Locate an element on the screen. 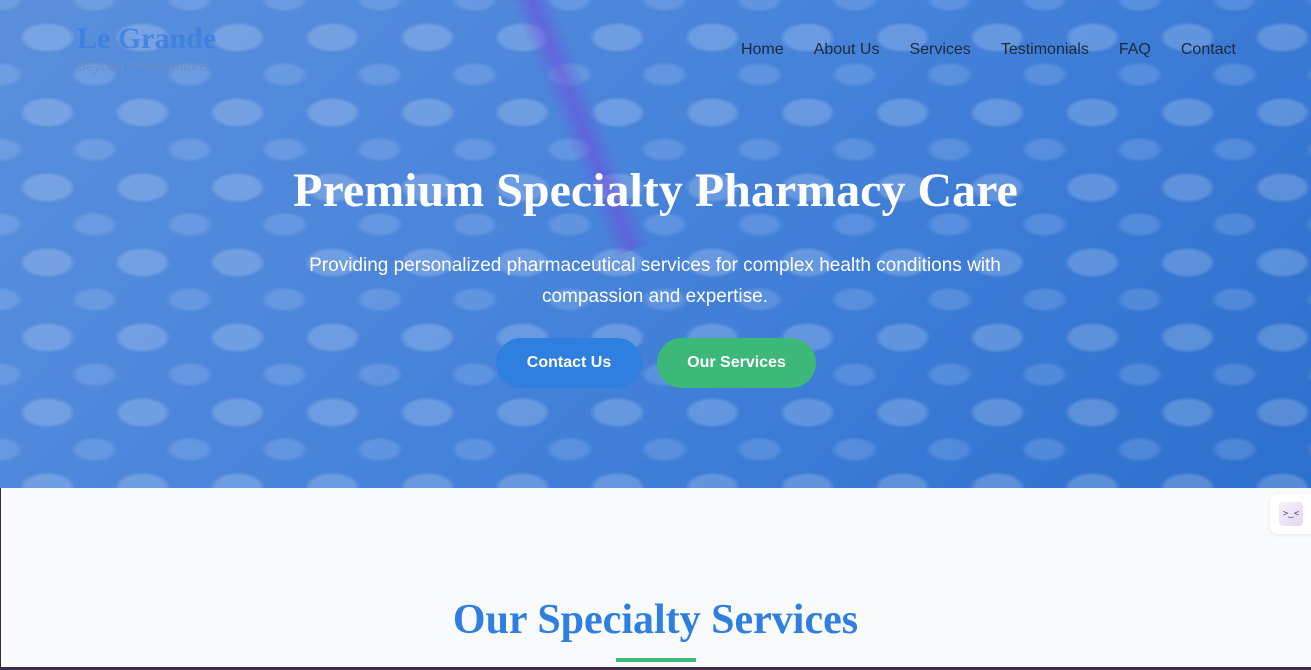  our-services-button: Our Services is located at coordinates (736, 363).